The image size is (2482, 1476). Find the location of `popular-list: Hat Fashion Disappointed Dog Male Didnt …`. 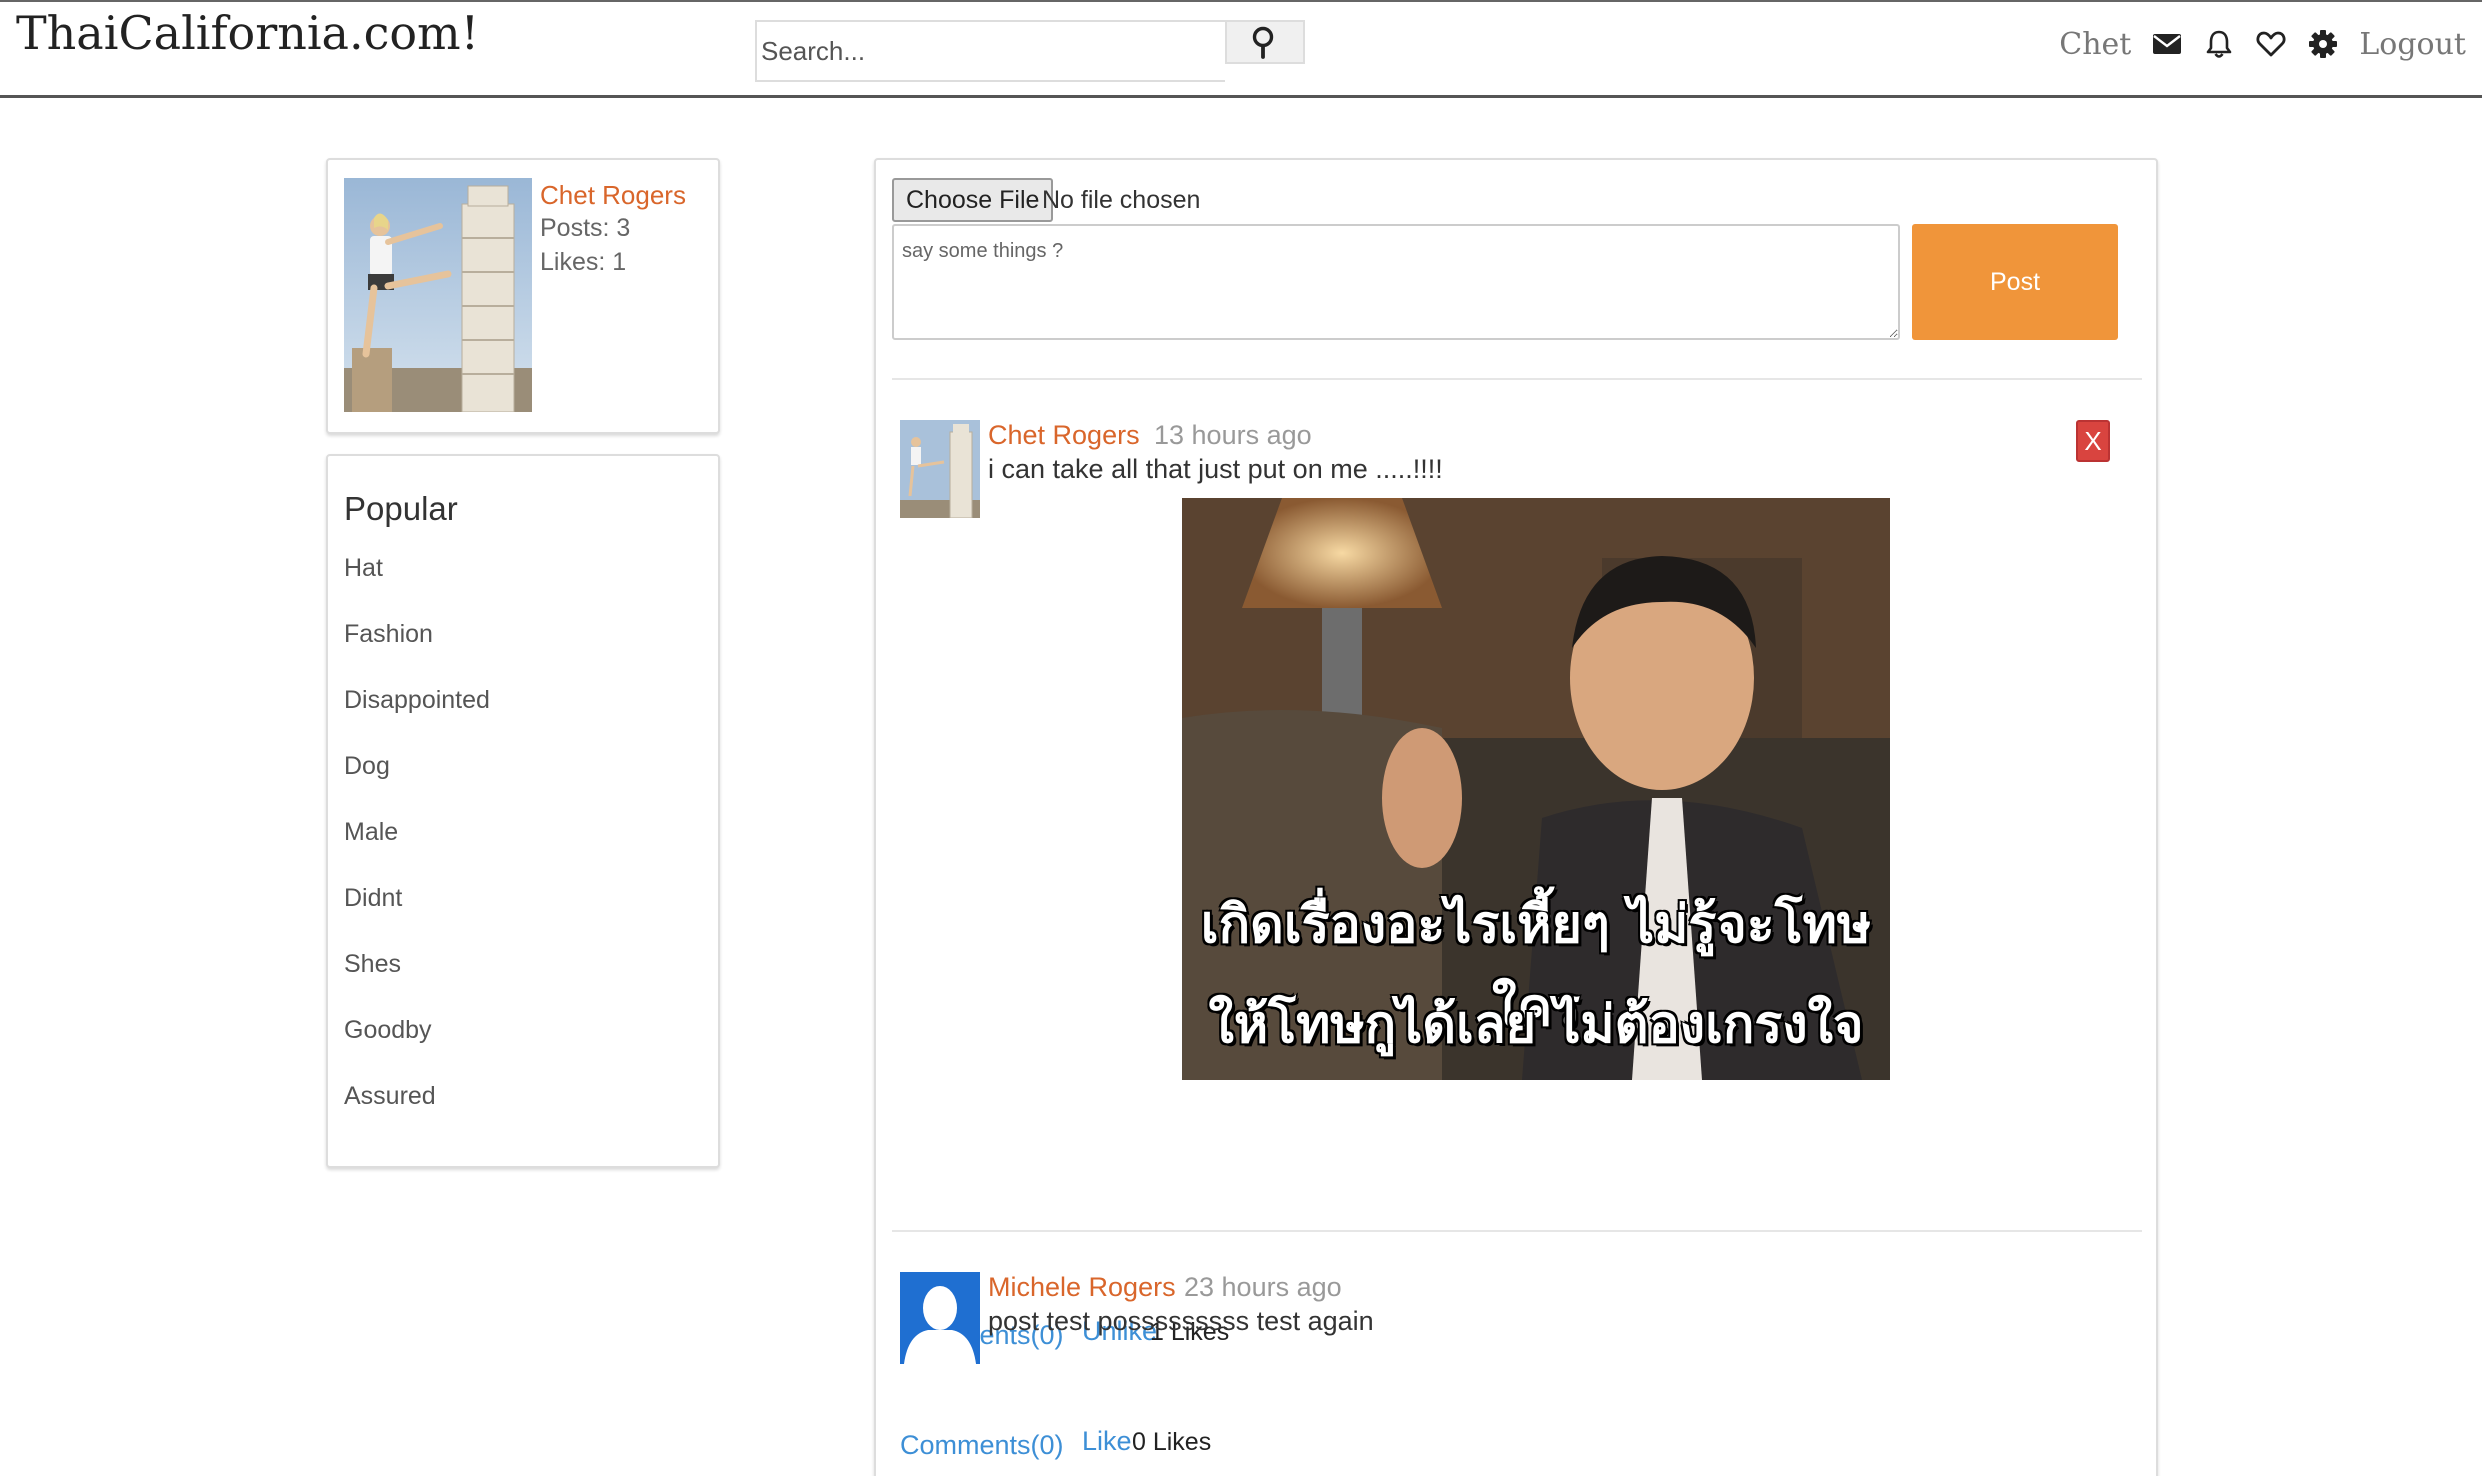

popular-list: Hat Fashion Disappointed Dog Male Didnt … is located at coordinates (417, 851).